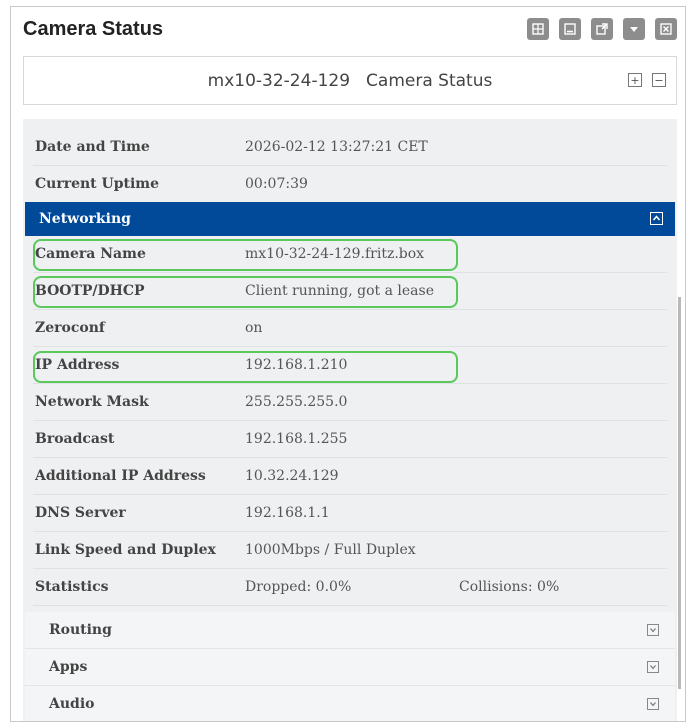 This screenshot has height=725, width=695. I want to click on row-label: IP Address, so click(77, 365).